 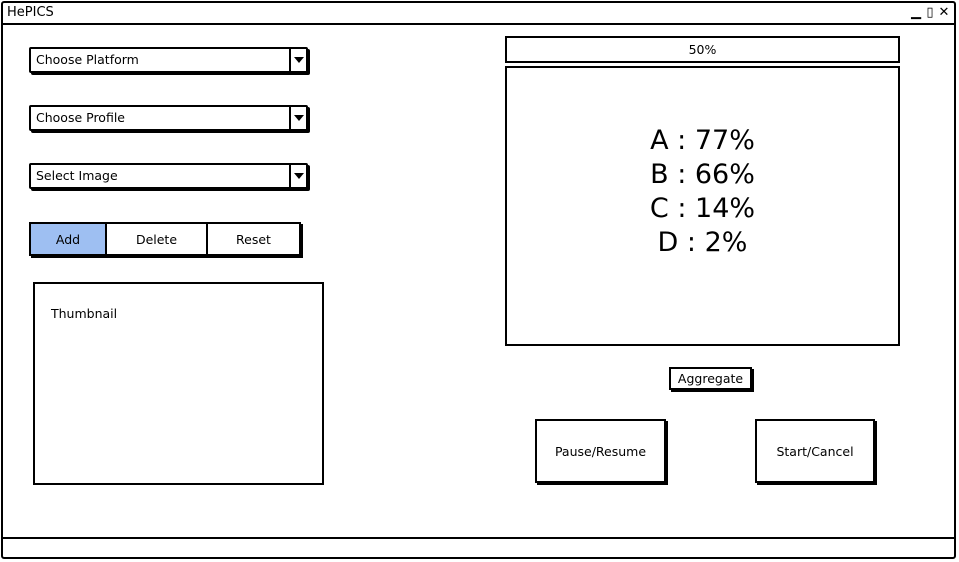 I want to click on delete-button: Delete, so click(x=157, y=239).